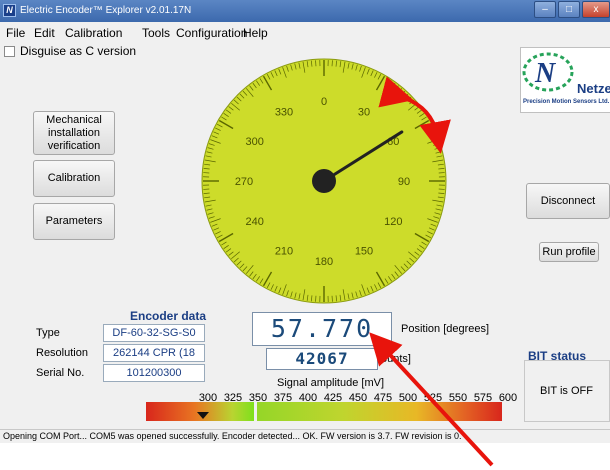 This screenshot has height=470, width=610. I want to click on pointer-arrow-icon, so click(431, 399).